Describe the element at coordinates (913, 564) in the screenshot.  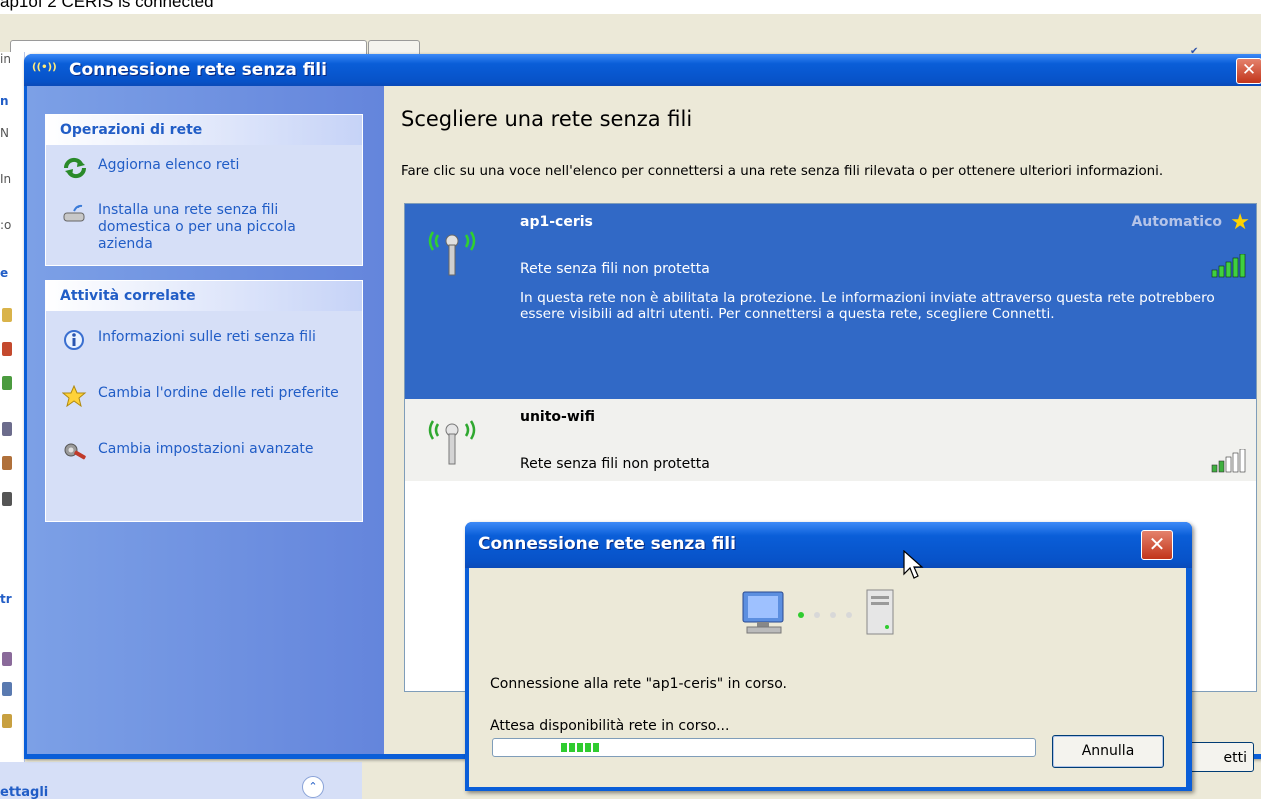
I see `mouse-cursor-icon` at that location.